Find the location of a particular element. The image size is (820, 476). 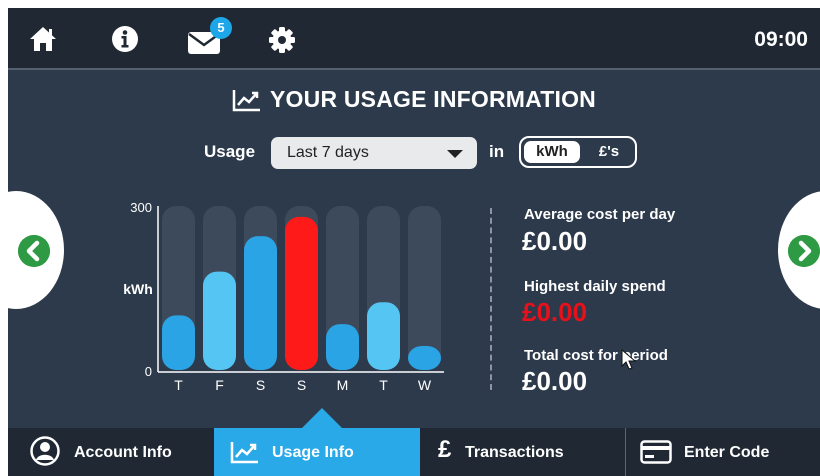

y-tick-label-min: 0 is located at coordinates (148, 371).